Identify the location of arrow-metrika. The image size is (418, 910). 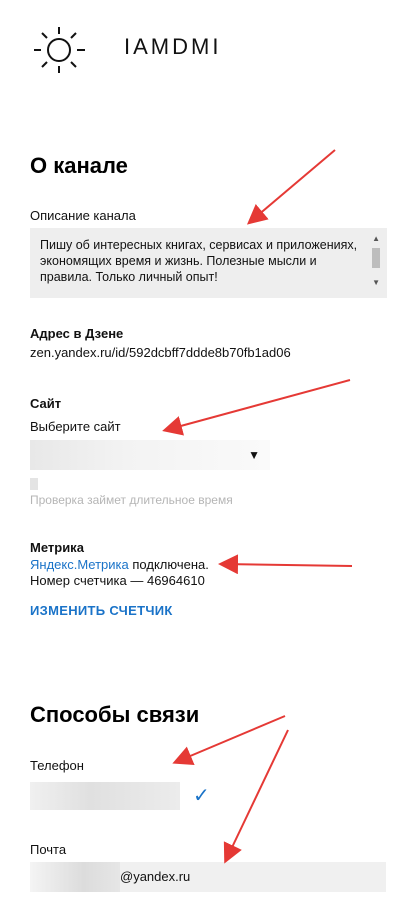
(285, 564).